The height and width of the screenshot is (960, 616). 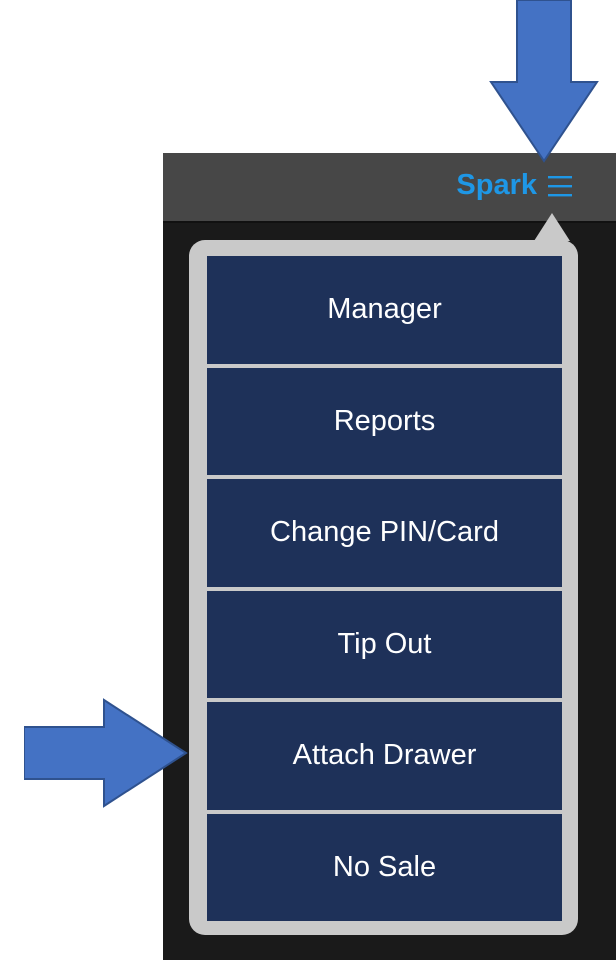 What do you see at coordinates (384, 644) in the screenshot?
I see `menu-item-tip-out: Tip Out` at bounding box center [384, 644].